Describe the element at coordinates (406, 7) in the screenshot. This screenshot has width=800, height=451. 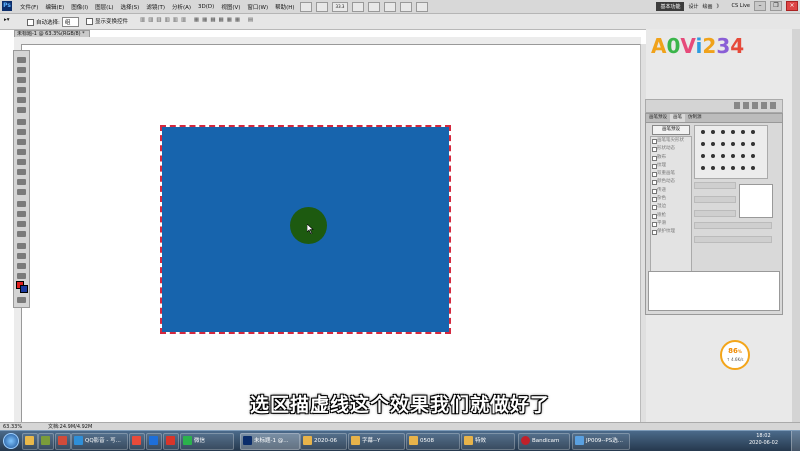
I see `arrange-documents-icon` at that location.